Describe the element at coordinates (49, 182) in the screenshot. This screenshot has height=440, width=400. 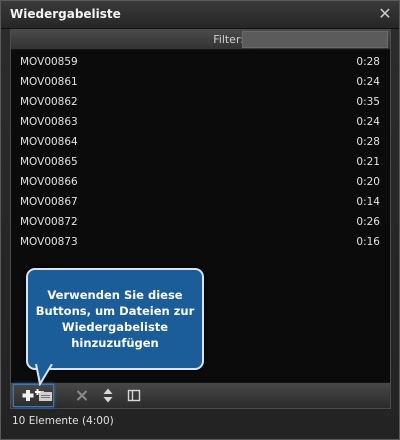
I see `item-name: MOV00866` at that location.